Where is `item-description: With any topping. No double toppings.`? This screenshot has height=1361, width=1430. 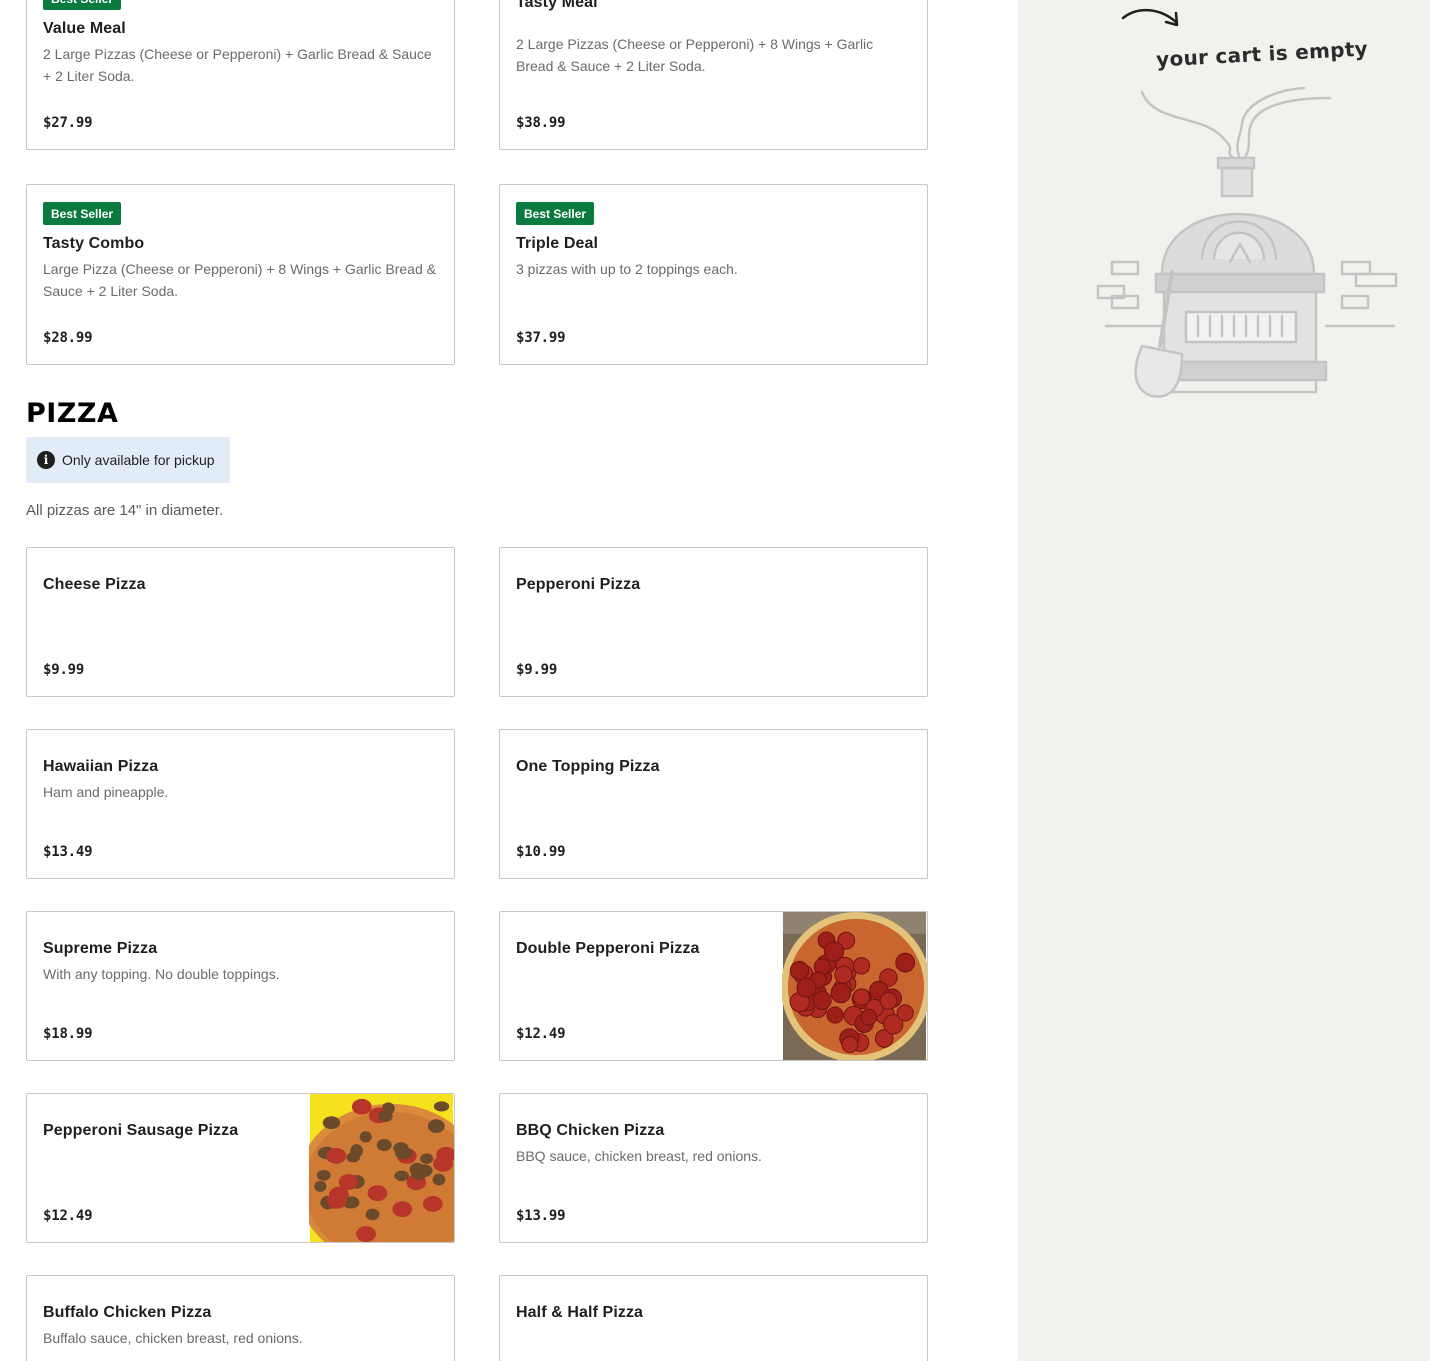
item-description: With any topping. No double toppings. is located at coordinates (161, 974).